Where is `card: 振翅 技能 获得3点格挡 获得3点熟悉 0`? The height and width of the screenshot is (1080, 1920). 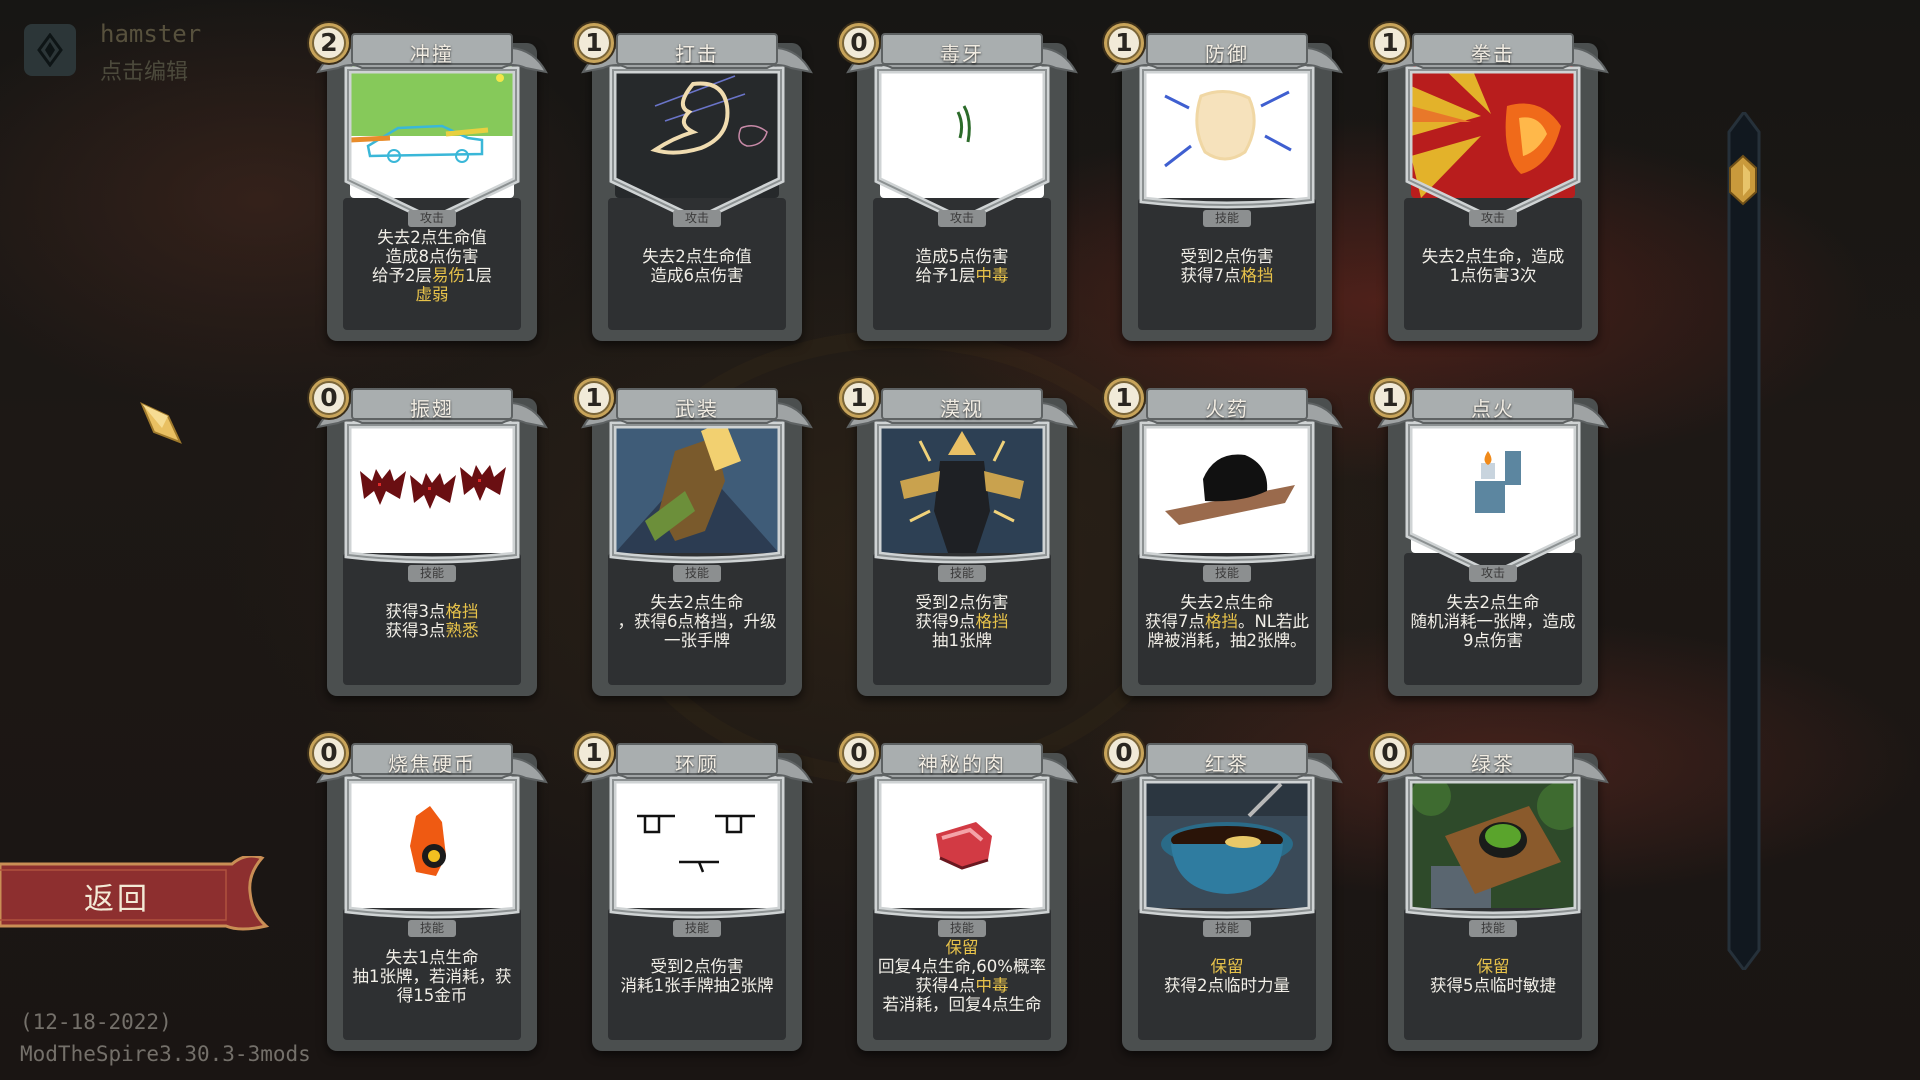 card: 振翅 技能 获得3点格挡 获得3点熟悉 0 is located at coordinates (429, 539).